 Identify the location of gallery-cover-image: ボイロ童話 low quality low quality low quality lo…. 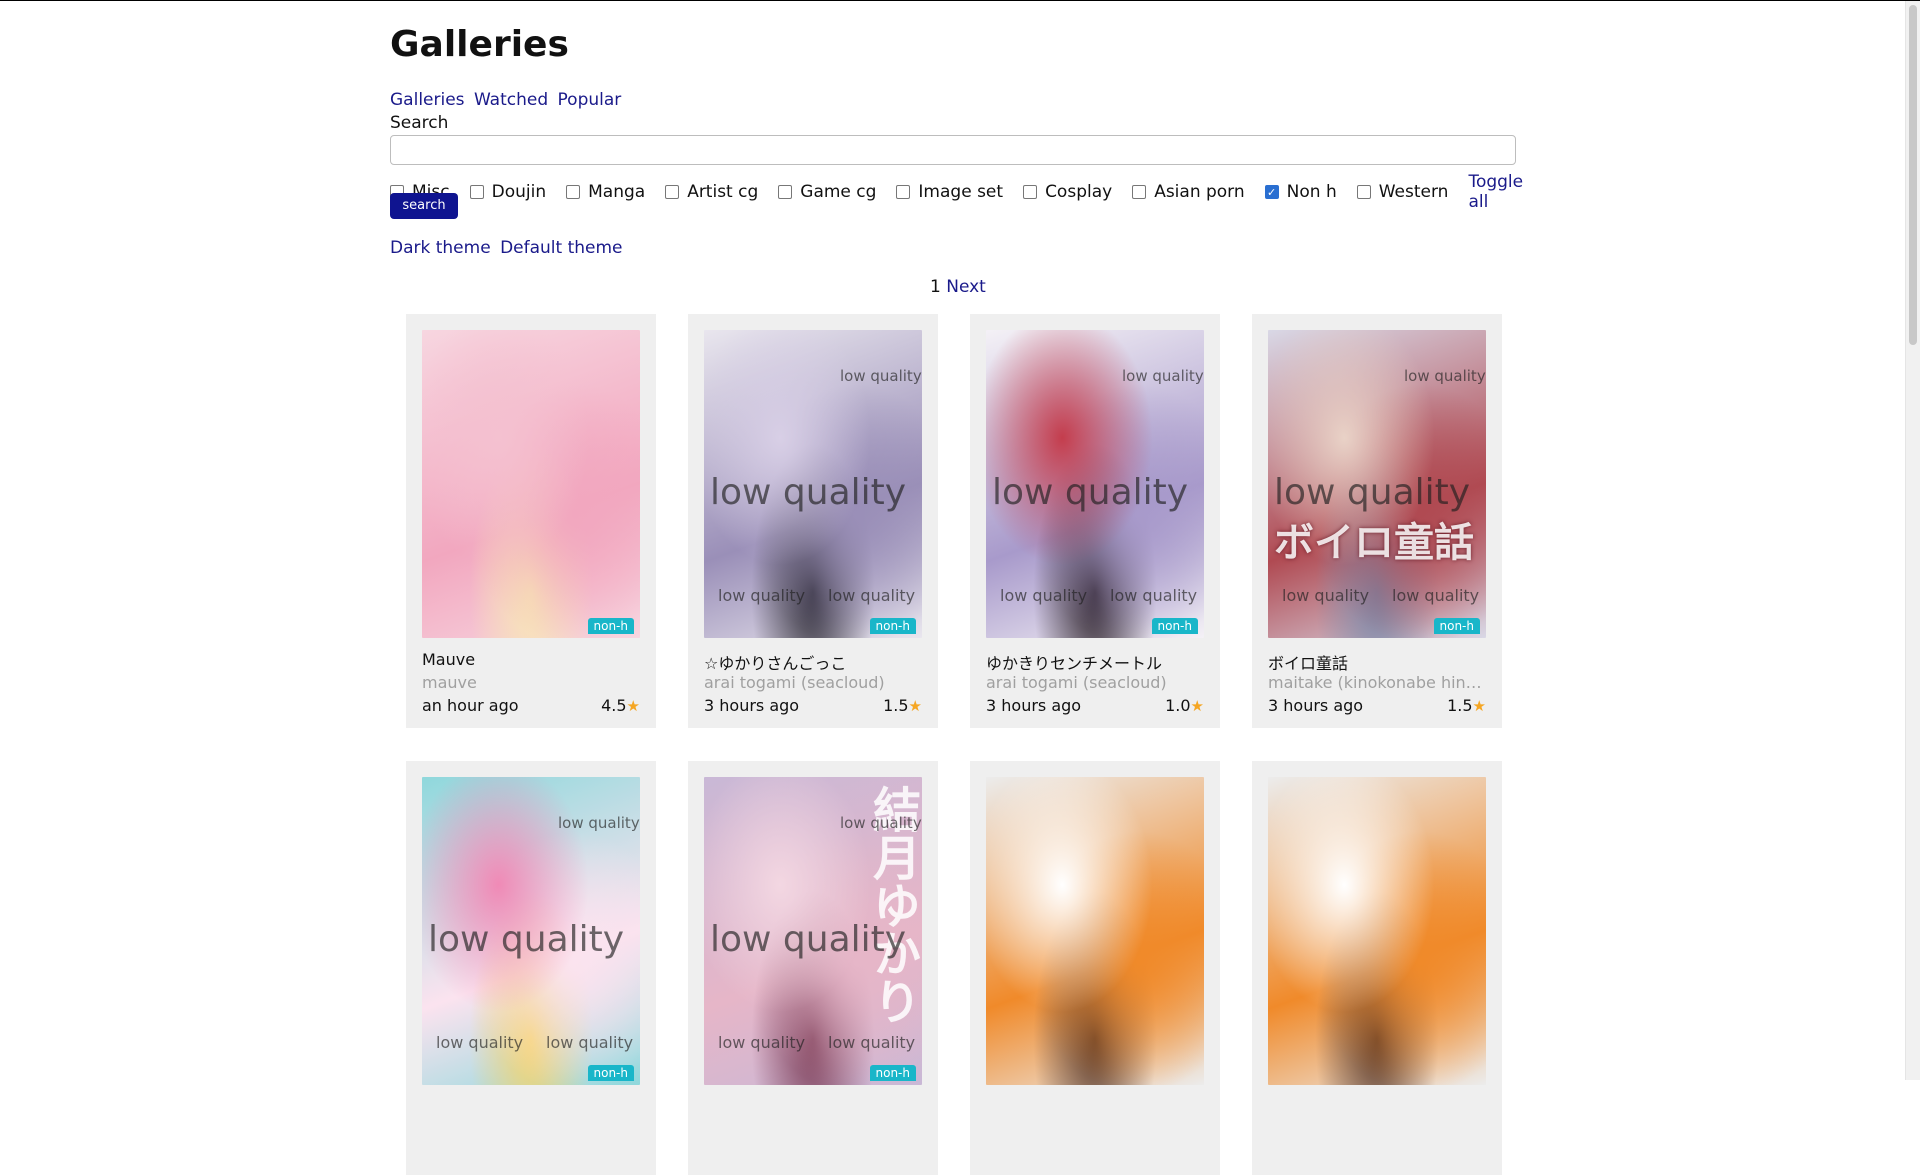
(1377, 484).